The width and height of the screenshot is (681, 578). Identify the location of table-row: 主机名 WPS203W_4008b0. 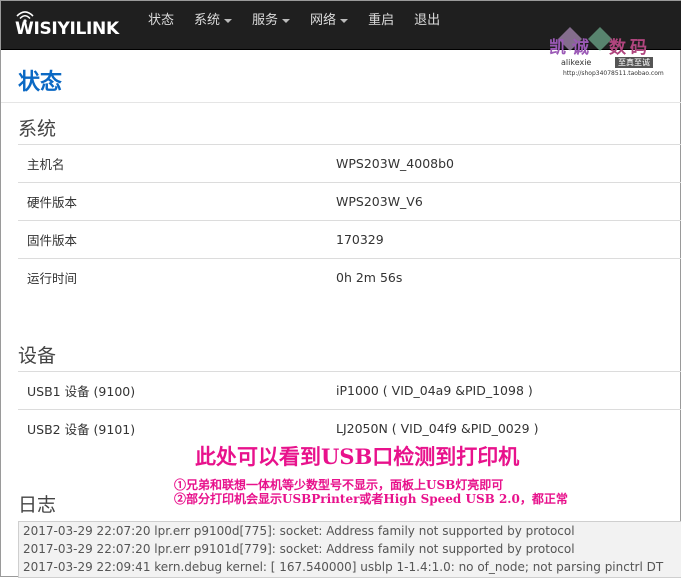
(349, 163).